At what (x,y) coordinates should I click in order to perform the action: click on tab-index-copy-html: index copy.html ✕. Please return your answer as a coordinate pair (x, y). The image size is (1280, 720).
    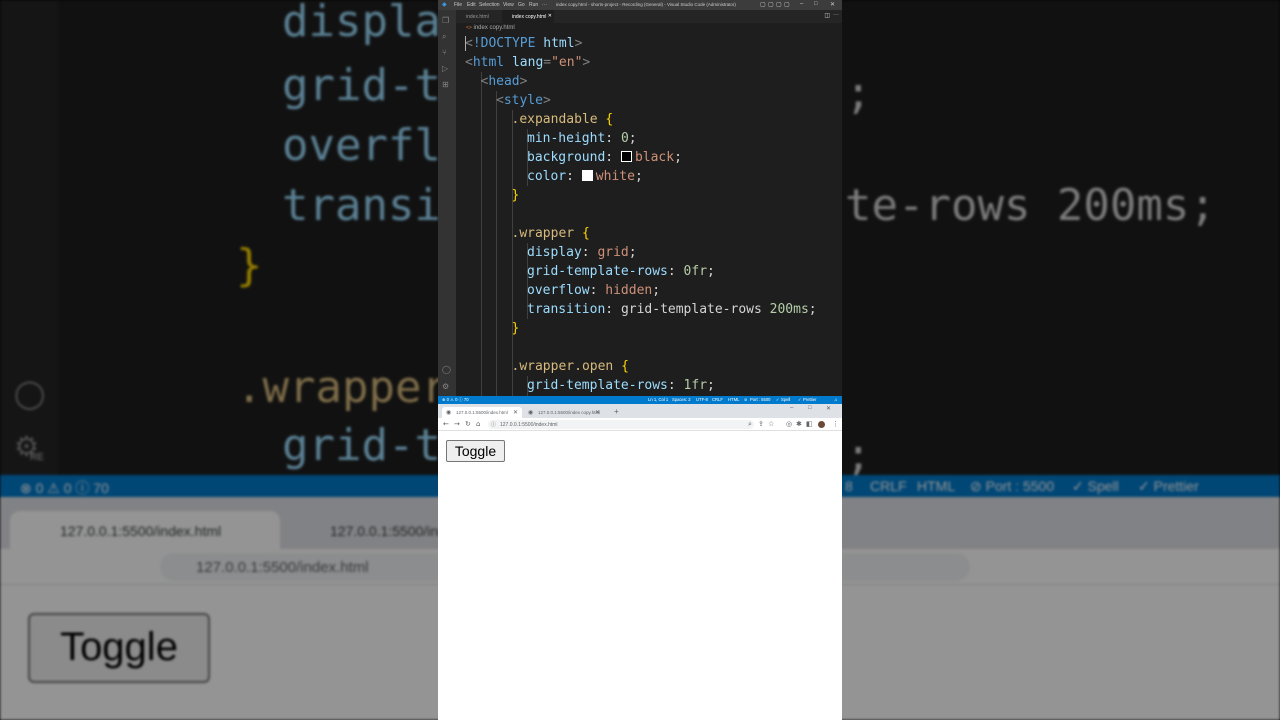
    Looking at the image, I should click on (528, 16).